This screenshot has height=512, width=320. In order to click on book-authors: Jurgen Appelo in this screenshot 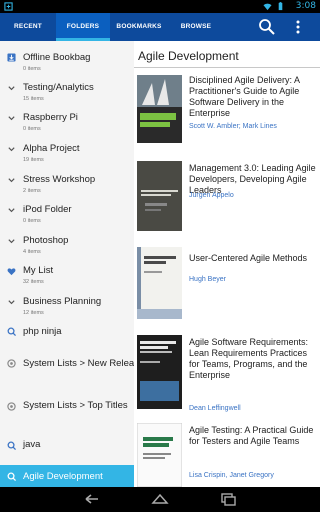, I will do `click(253, 195)`.